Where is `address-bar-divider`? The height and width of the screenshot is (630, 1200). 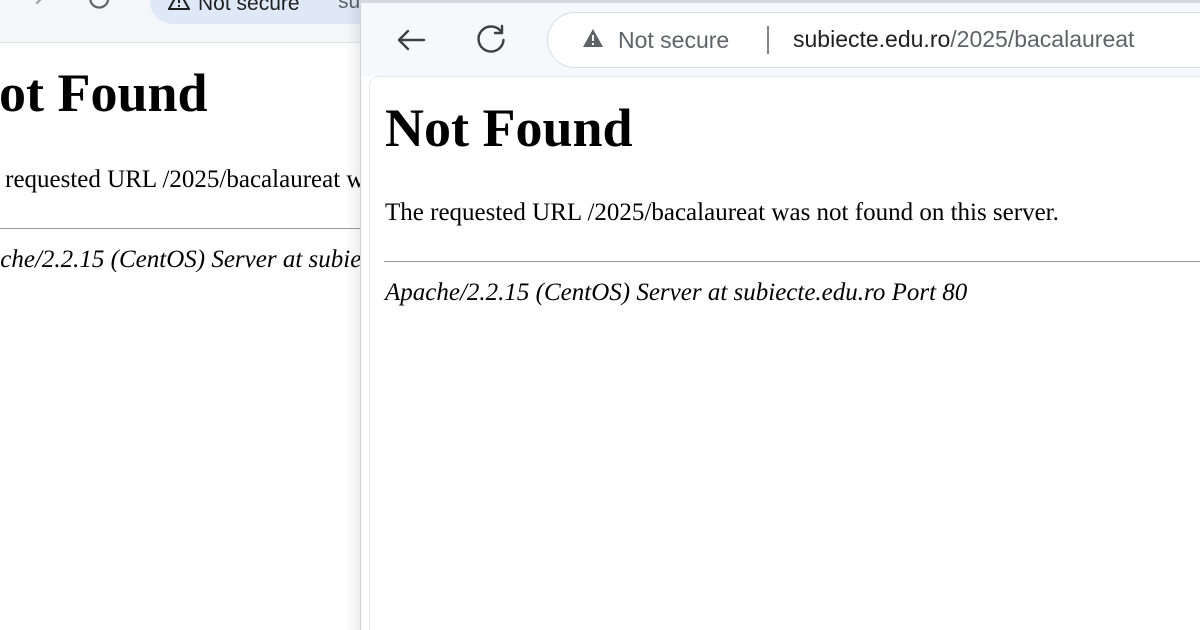 address-bar-divider is located at coordinates (768, 40).